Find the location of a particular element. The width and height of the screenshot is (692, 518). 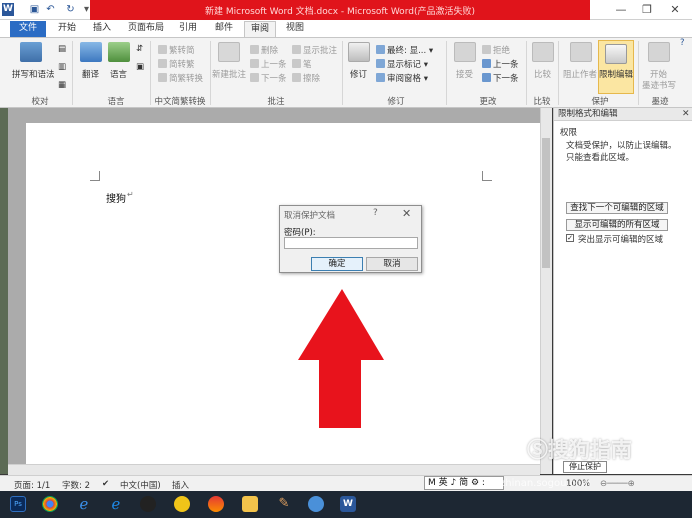

review-pane-button: 审阅窗格 ▾ is located at coordinates (402, 78).